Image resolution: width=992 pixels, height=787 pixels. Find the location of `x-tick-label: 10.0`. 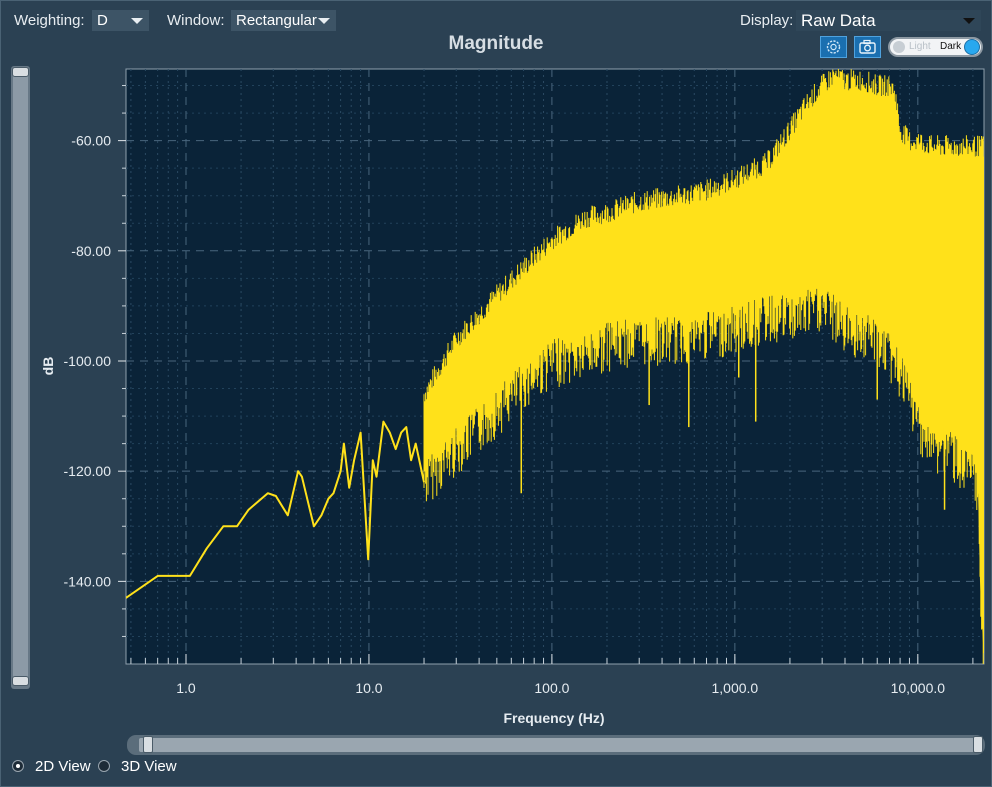

x-tick-label: 10.0 is located at coordinates (368, 688).